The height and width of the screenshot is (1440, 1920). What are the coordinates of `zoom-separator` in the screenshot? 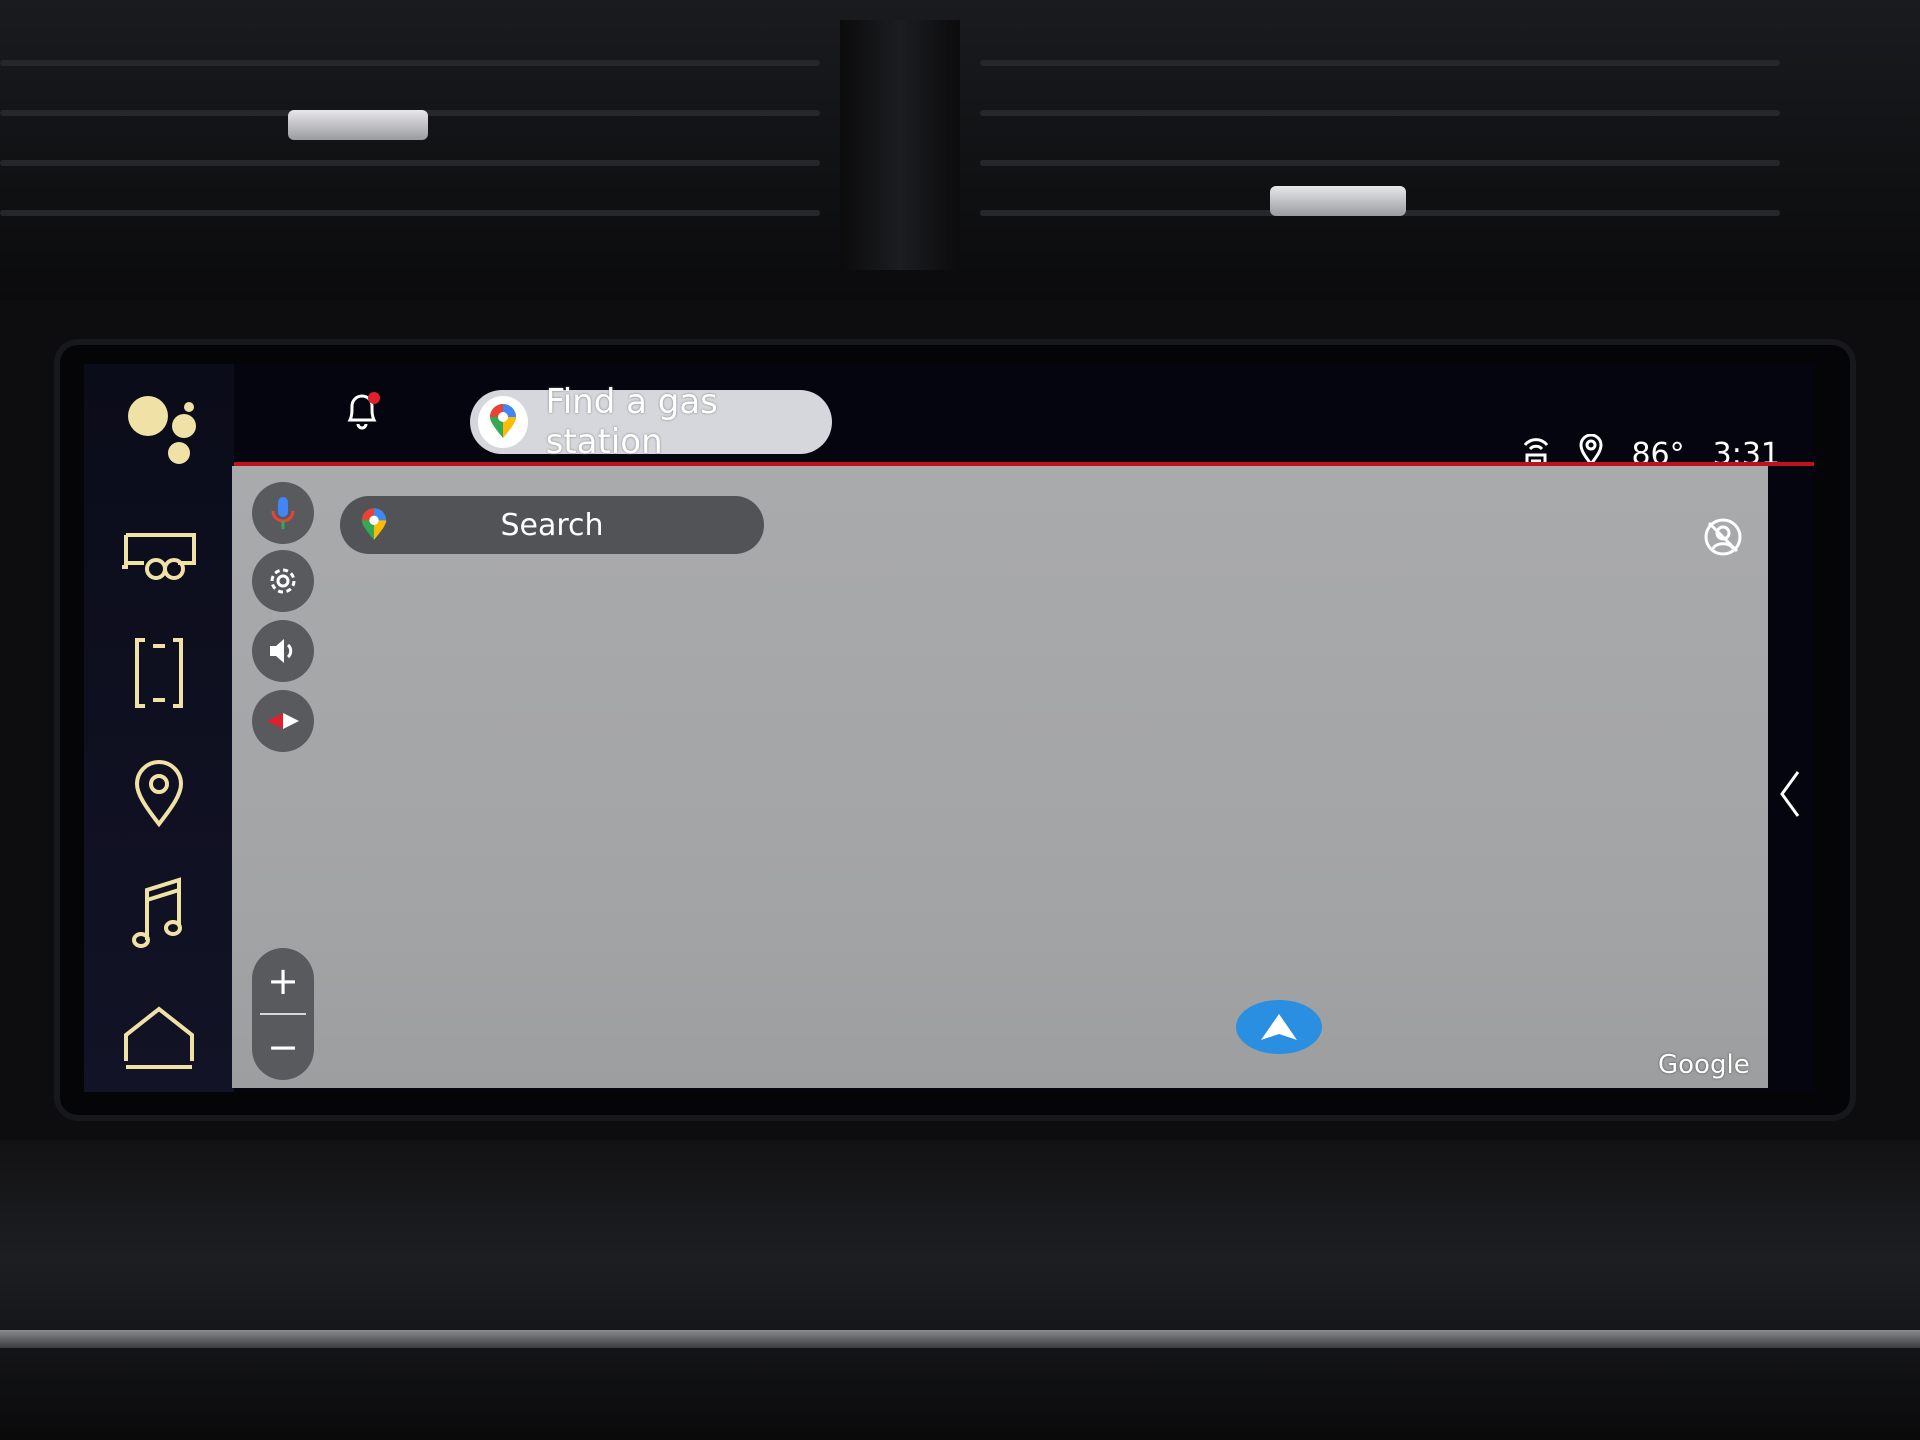 It's located at (283, 1014).